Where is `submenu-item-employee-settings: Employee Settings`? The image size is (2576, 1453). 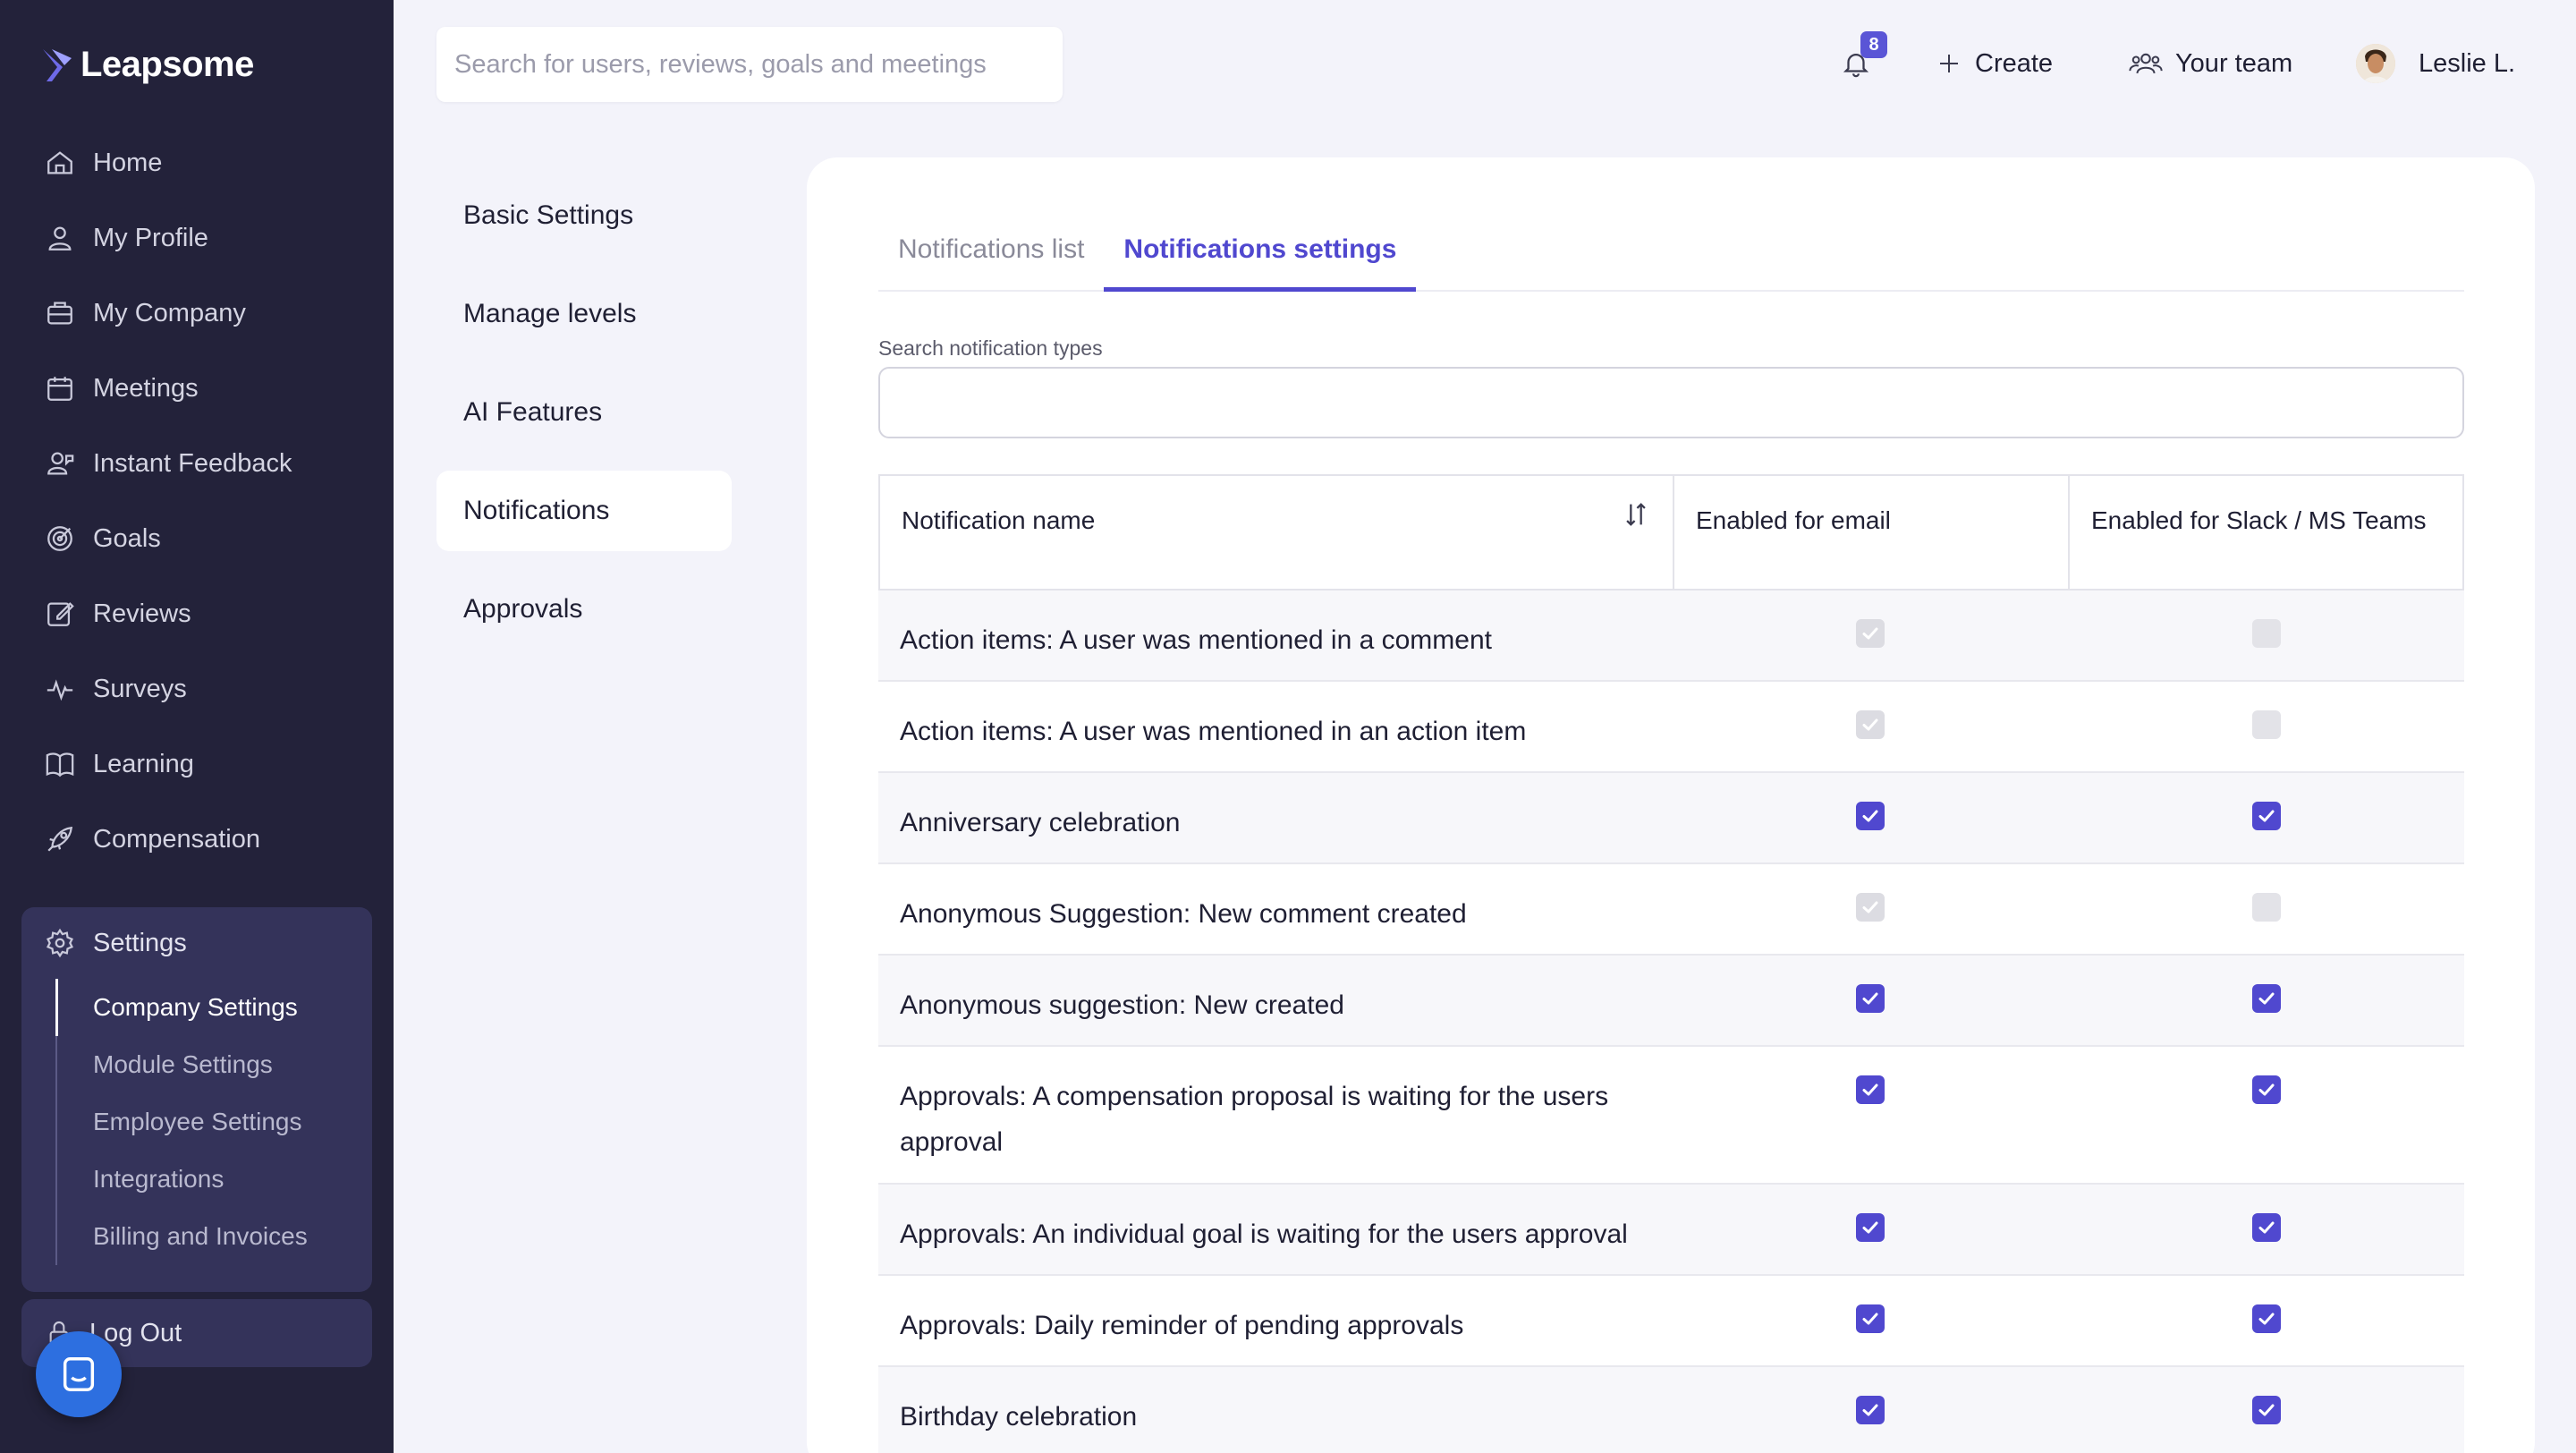 submenu-item-employee-settings: Employee Settings is located at coordinates (204, 1122).